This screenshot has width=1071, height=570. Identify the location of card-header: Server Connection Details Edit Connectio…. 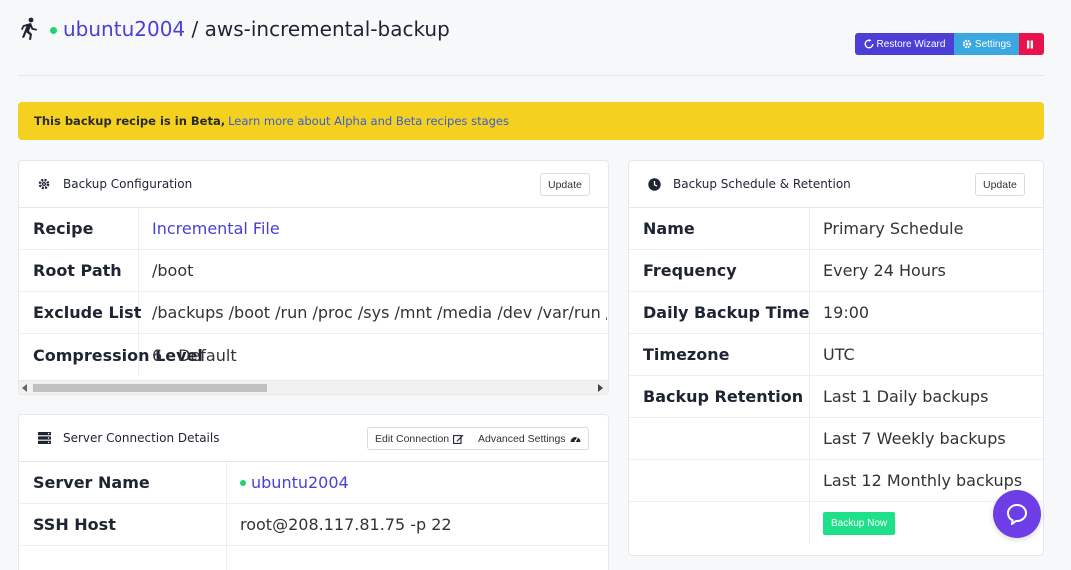
(313, 438).